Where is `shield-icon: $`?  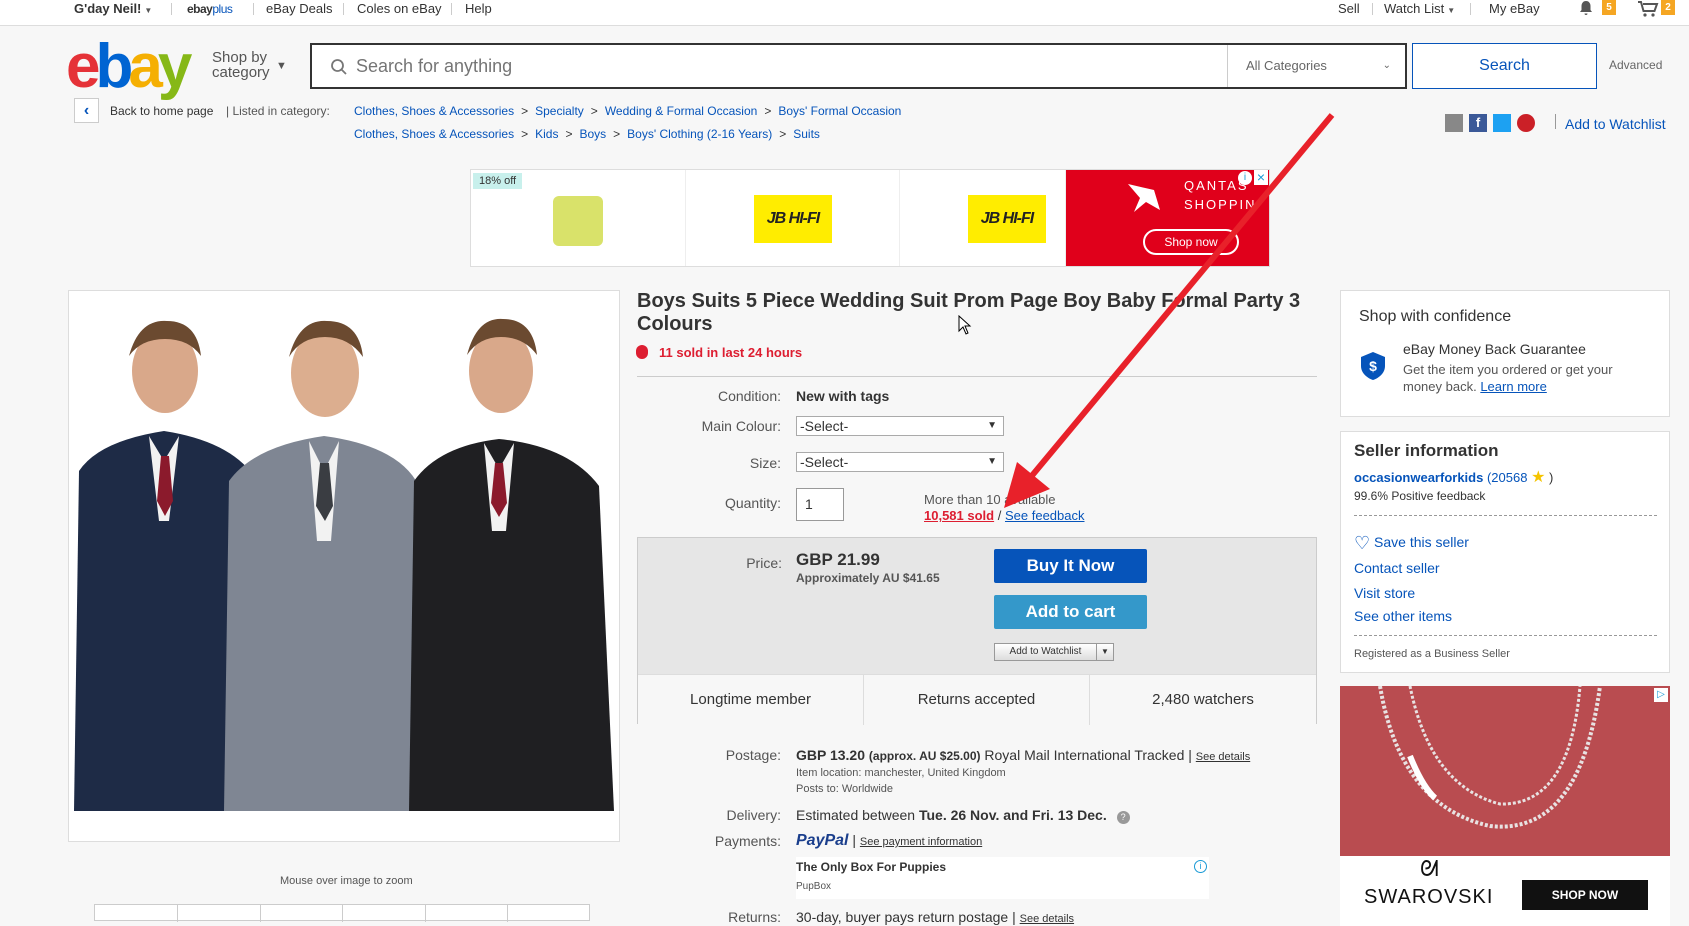 shield-icon: $ is located at coordinates (1373, 366).